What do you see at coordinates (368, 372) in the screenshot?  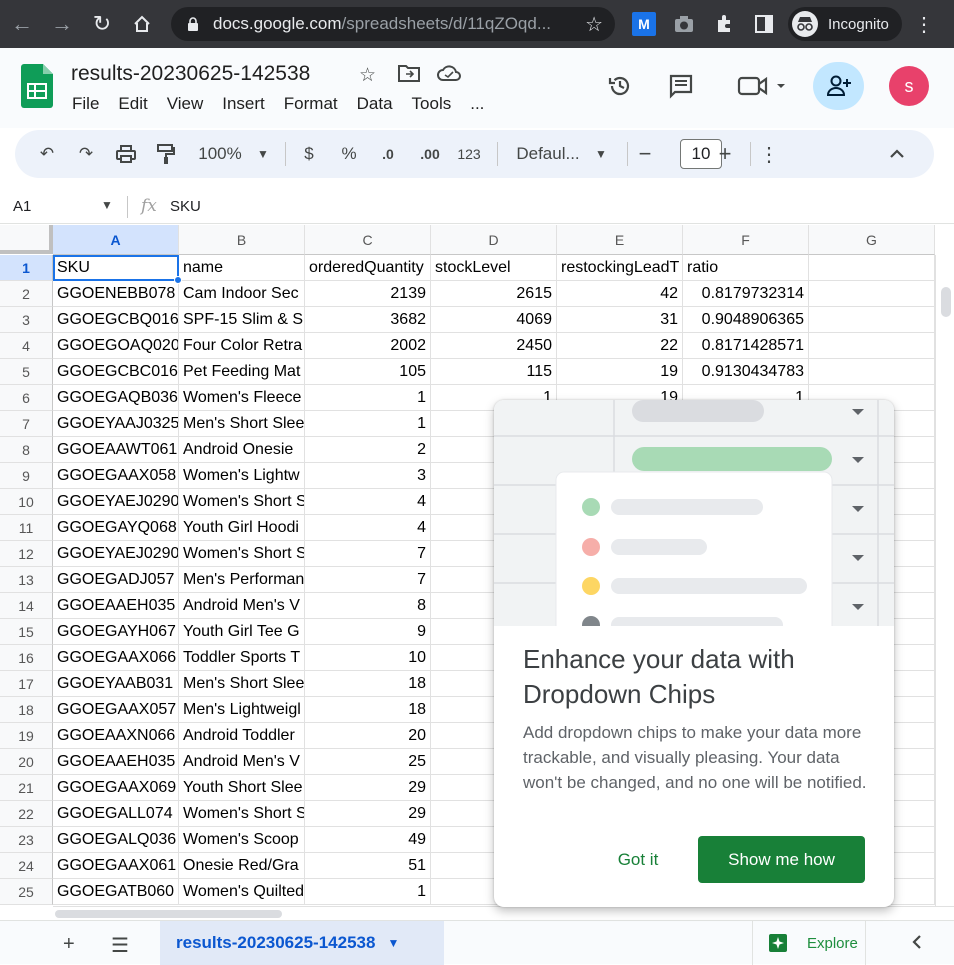 I see `table-cell: 105` at bounding box center [368, 372].